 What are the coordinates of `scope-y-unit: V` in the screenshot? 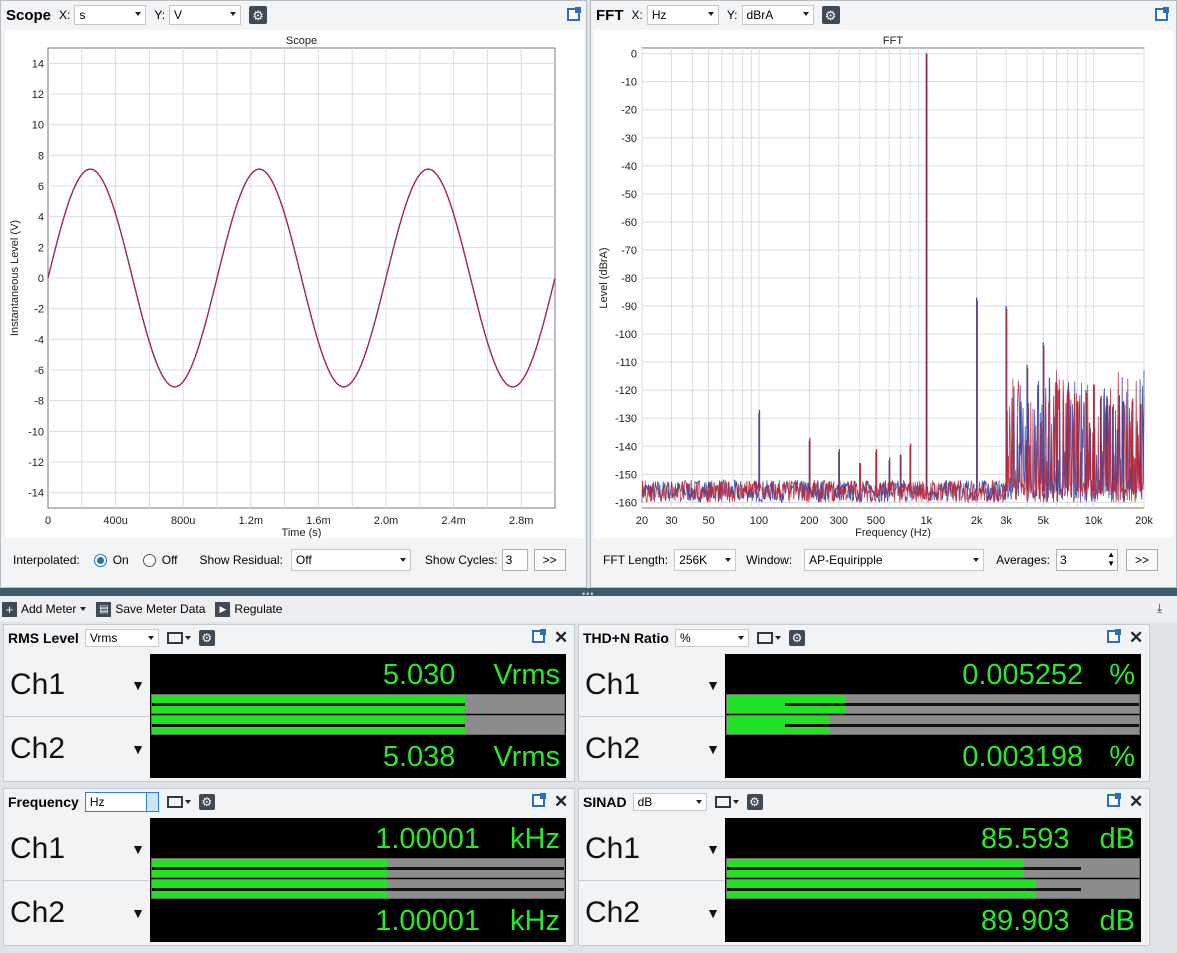 It's located at (178, 15).